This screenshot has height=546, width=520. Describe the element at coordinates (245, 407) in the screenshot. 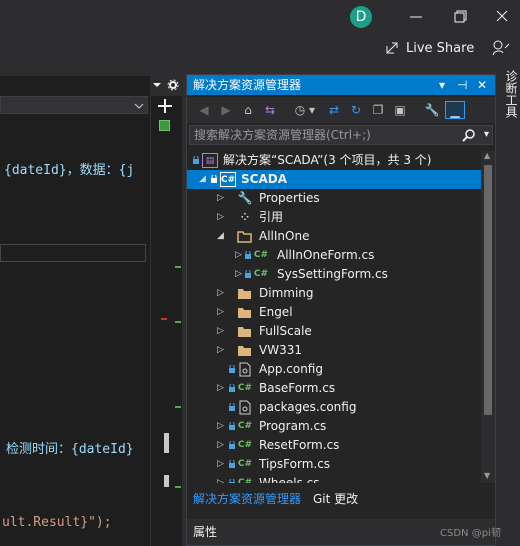

I see `config-file-icon` at that location.